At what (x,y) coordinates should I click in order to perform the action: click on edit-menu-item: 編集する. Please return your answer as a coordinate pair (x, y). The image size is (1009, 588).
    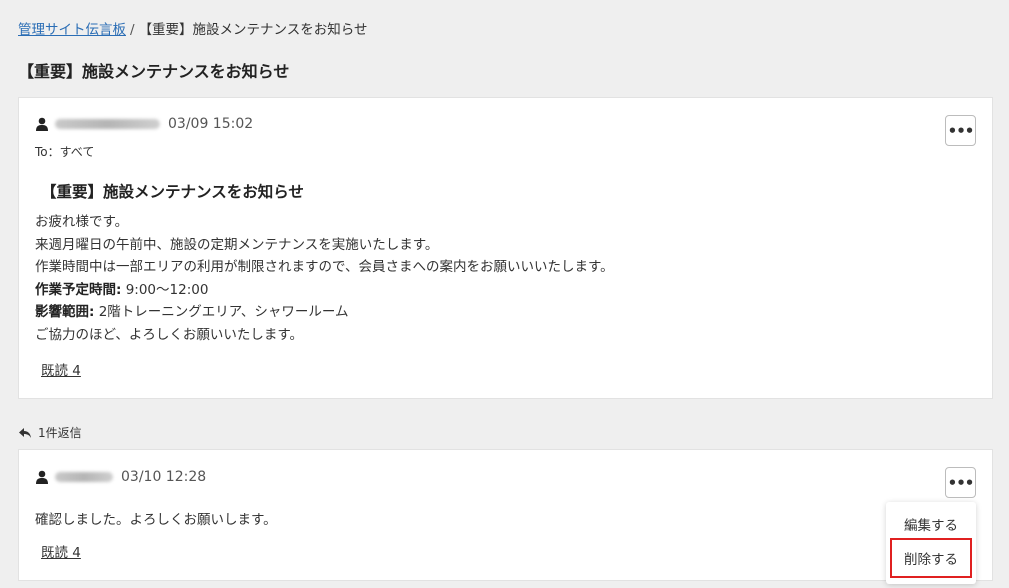
    Looking at the image, I should click on (931, 524).